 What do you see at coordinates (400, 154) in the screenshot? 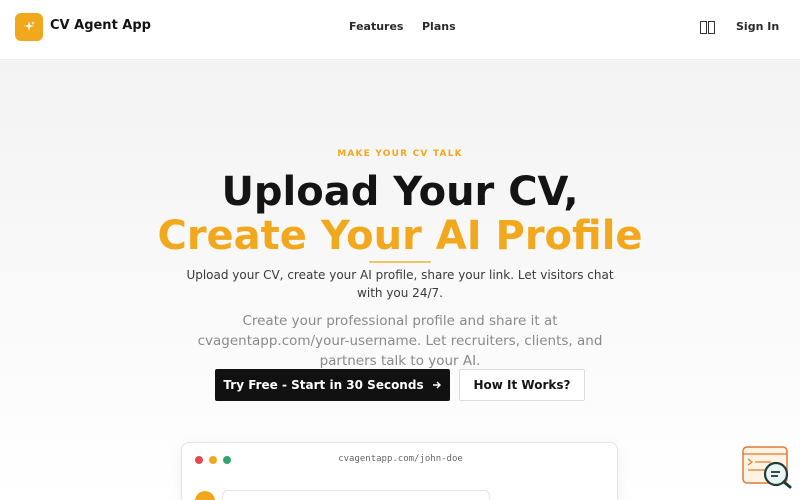
I see `hero-eyebrow: MAKE YOUR CV TALK` at bounding box center [400, 154].